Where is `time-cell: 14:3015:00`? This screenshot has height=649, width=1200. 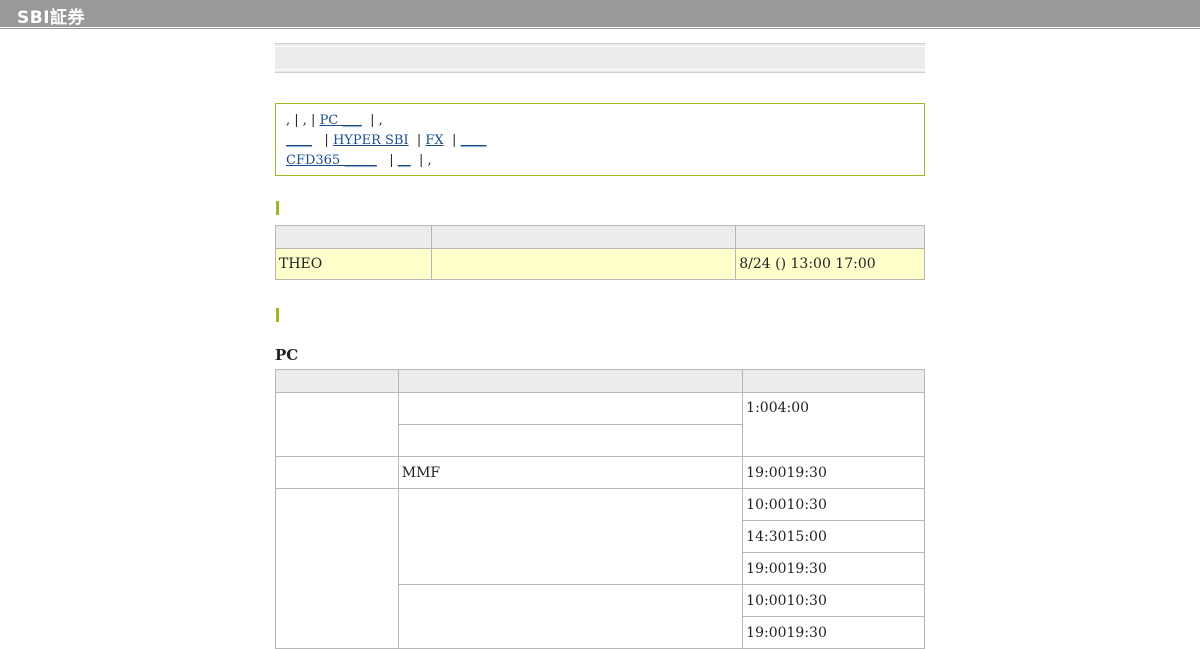 time-cell: 14:3015:00 is located at coordinates (833, 536).